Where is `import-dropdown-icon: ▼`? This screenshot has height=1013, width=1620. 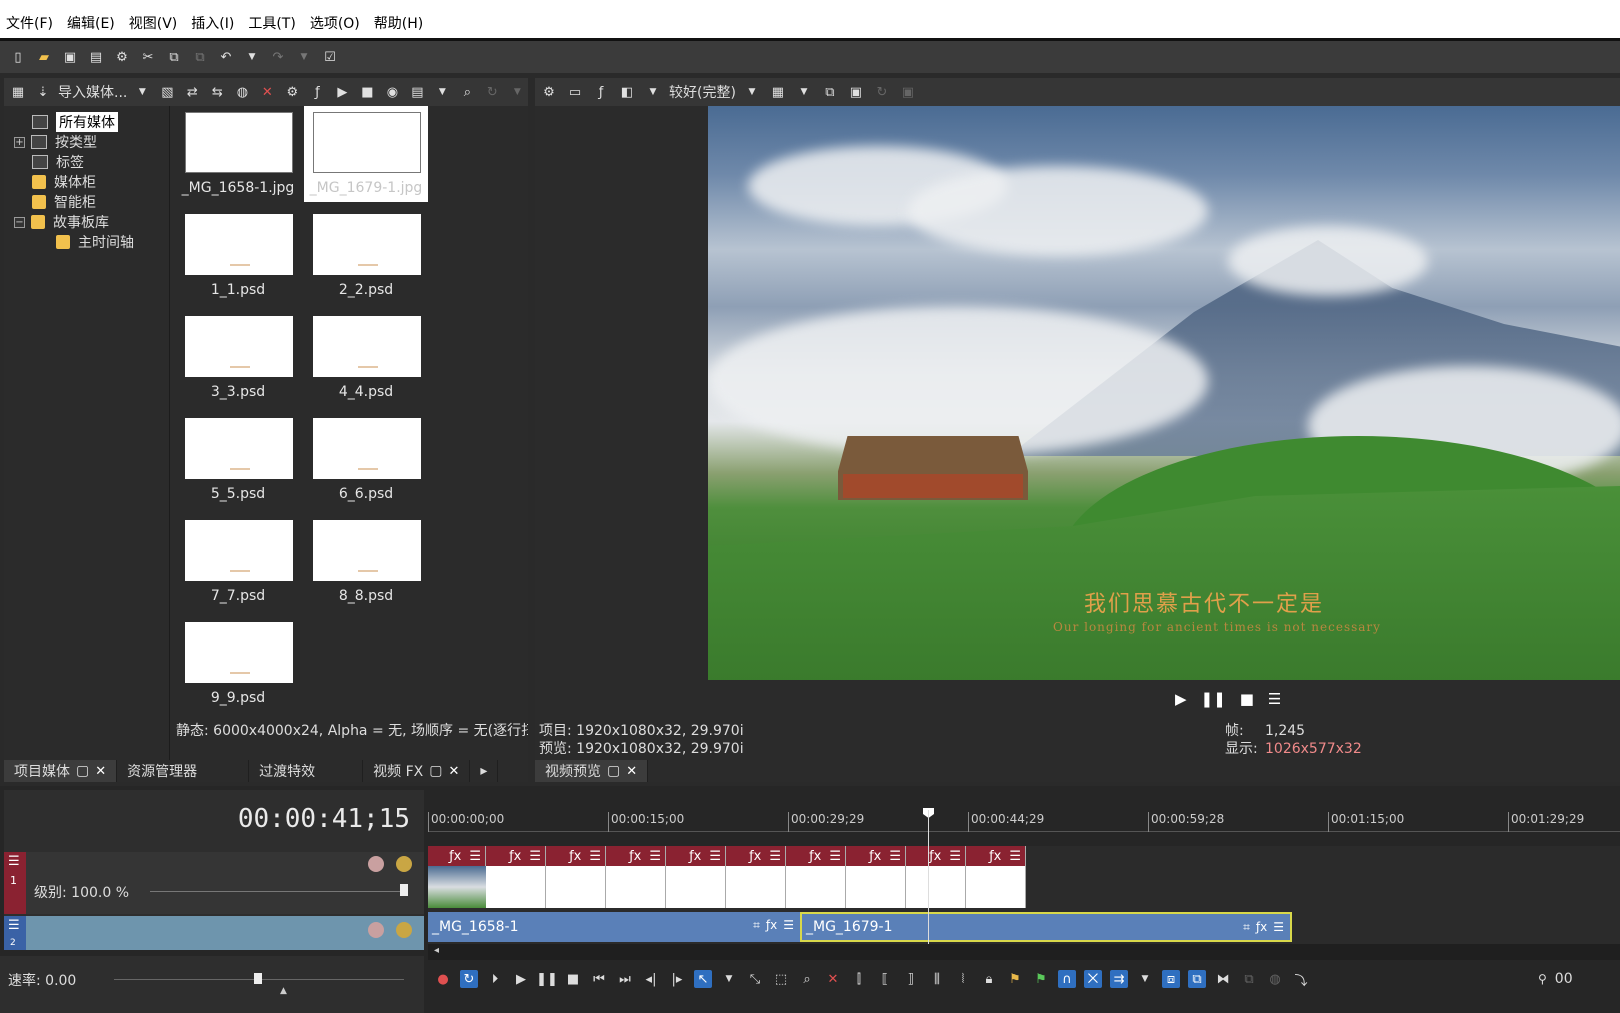
import-dropdown-icon: ▼ is located at coordinates (142, 92).